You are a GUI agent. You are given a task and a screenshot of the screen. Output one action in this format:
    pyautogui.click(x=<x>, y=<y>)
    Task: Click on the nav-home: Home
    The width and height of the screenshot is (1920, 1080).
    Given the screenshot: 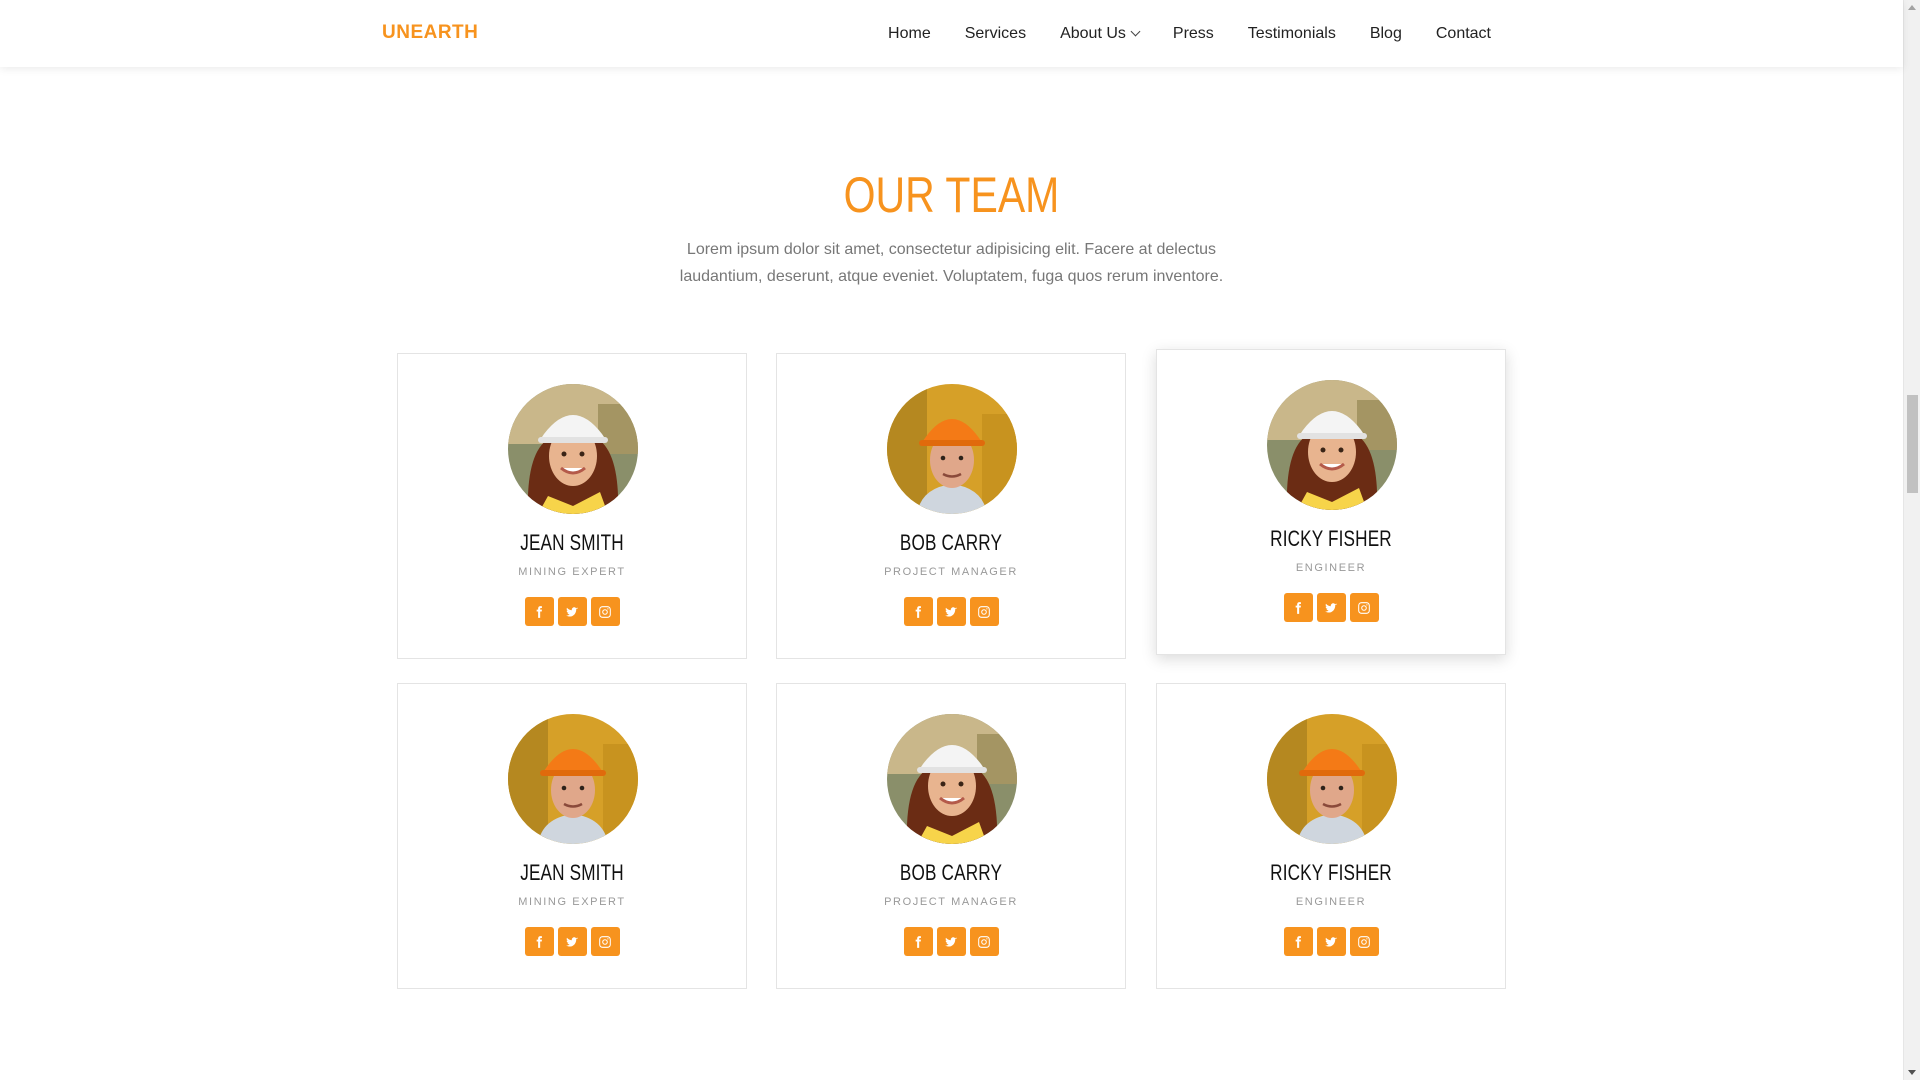 What is the action you would take?
    pyautogui.click(x=909, y=34)
    